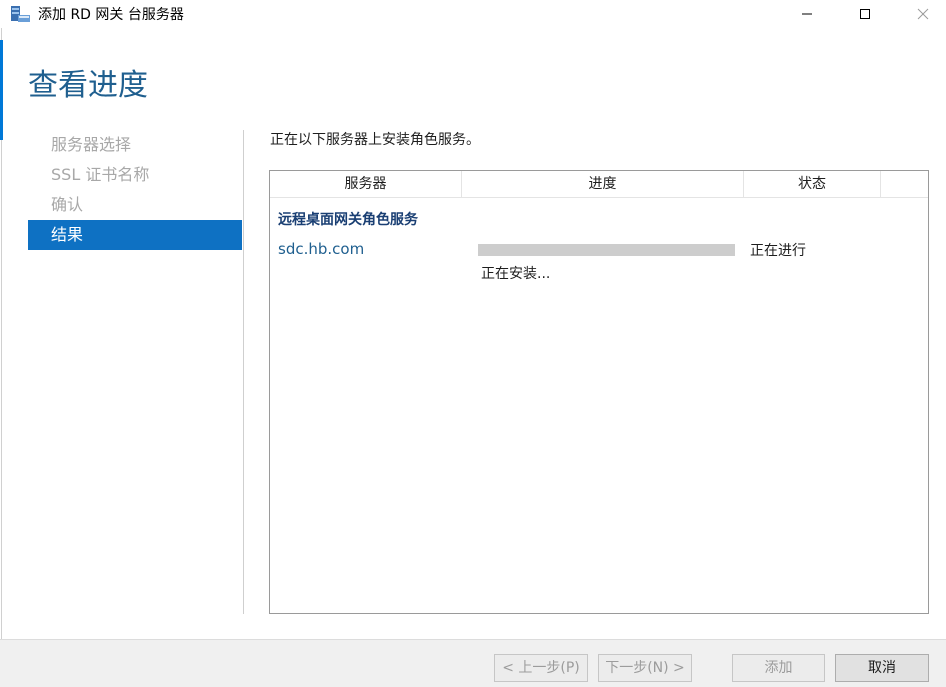 The width and height of the screenshot is (946, 687). What do you see at coordinates (1, 90) in the screenshot?
I see `window-accent-edge` at bounding box center [1, 90].